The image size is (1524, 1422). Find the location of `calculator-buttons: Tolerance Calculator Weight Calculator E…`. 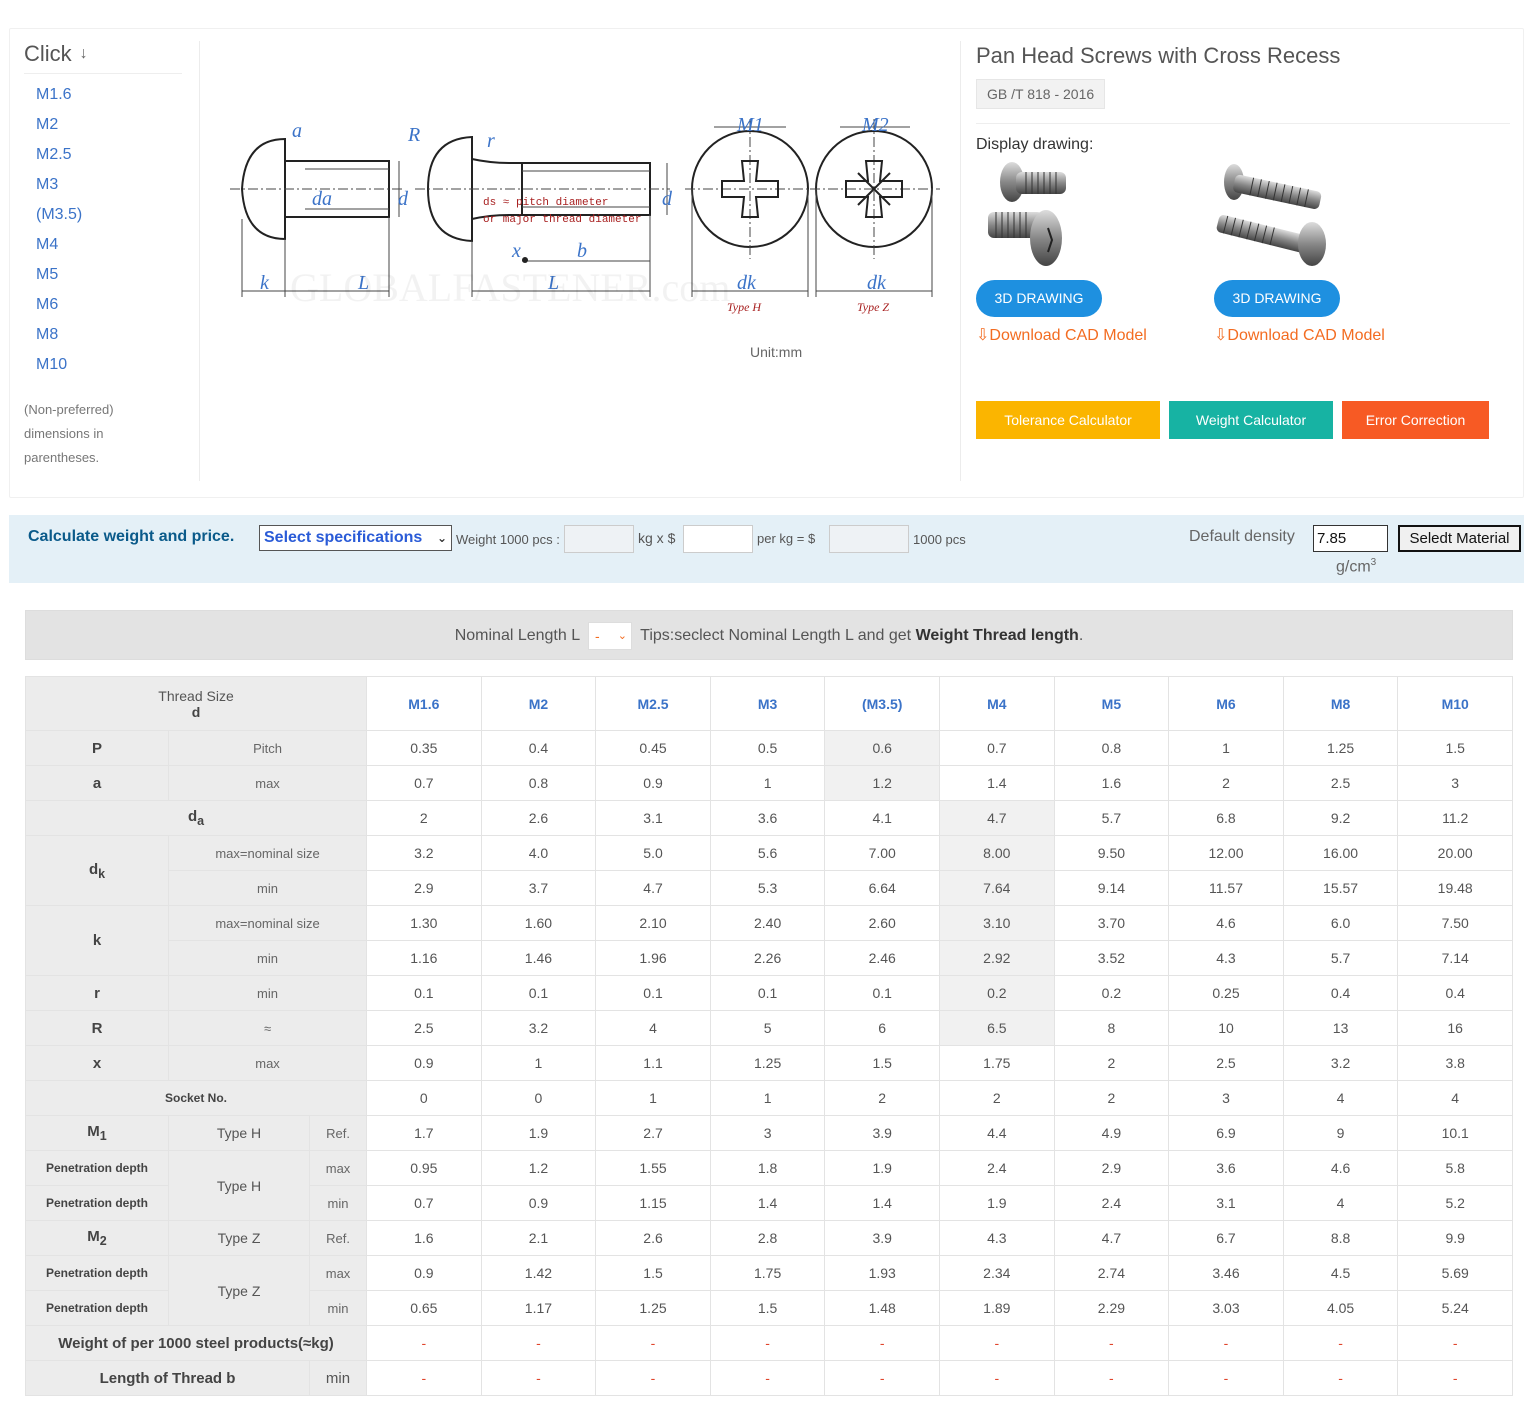

calculator-buttons: Tolerance Calculator Weight Calculator E… is located at coordinates (1232, 420).